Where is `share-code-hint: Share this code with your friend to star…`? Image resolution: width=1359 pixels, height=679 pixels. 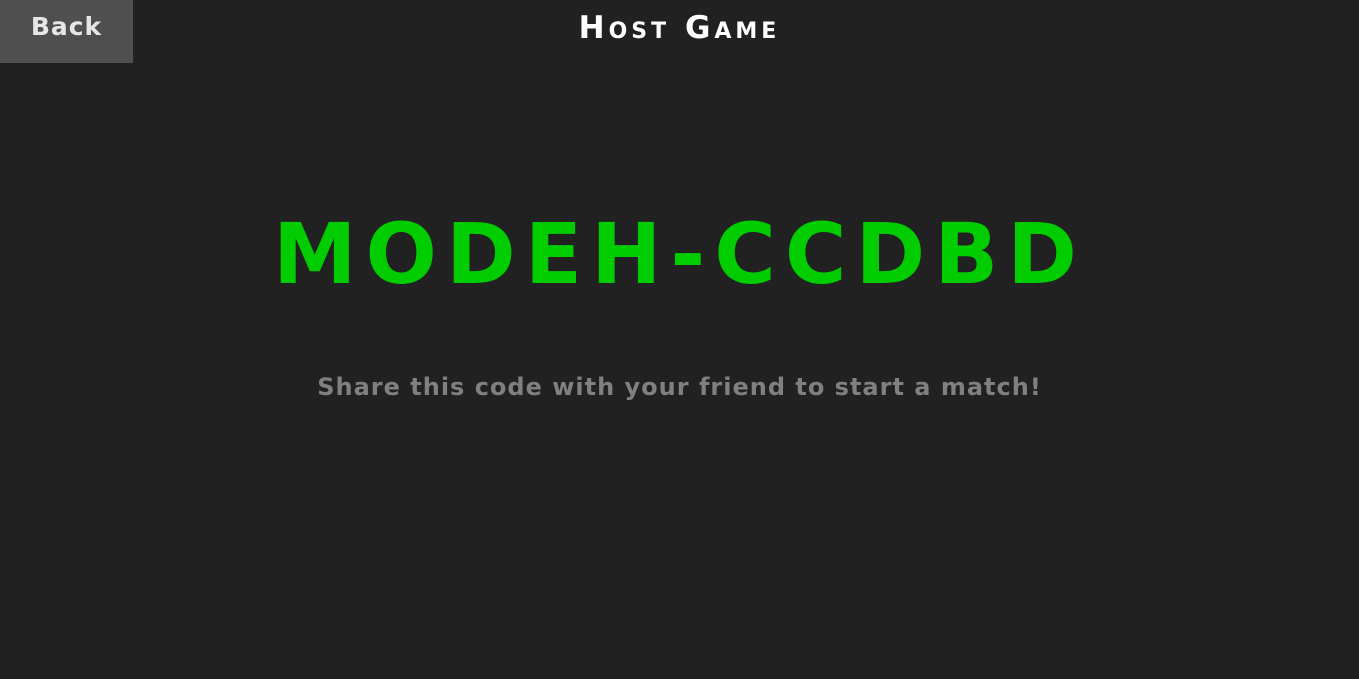 share-code-hint: Share this code with your friend to star… is located at coordinates (679, 387).